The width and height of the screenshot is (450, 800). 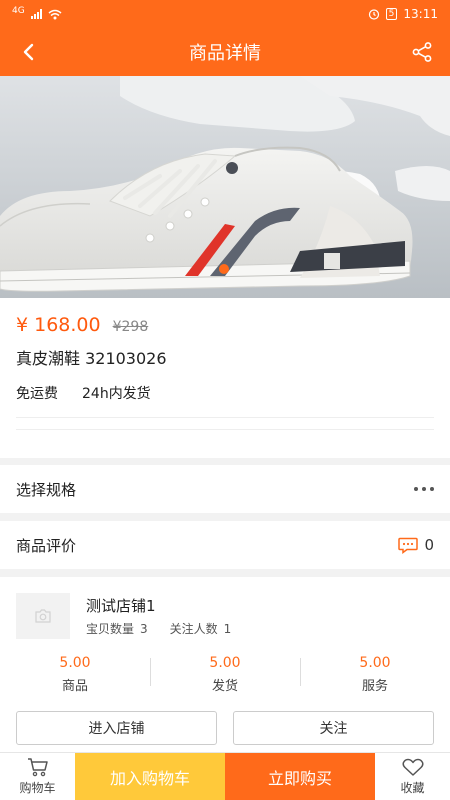 I want to click on camera-placeholder-icon, so click(x=43, y=616).